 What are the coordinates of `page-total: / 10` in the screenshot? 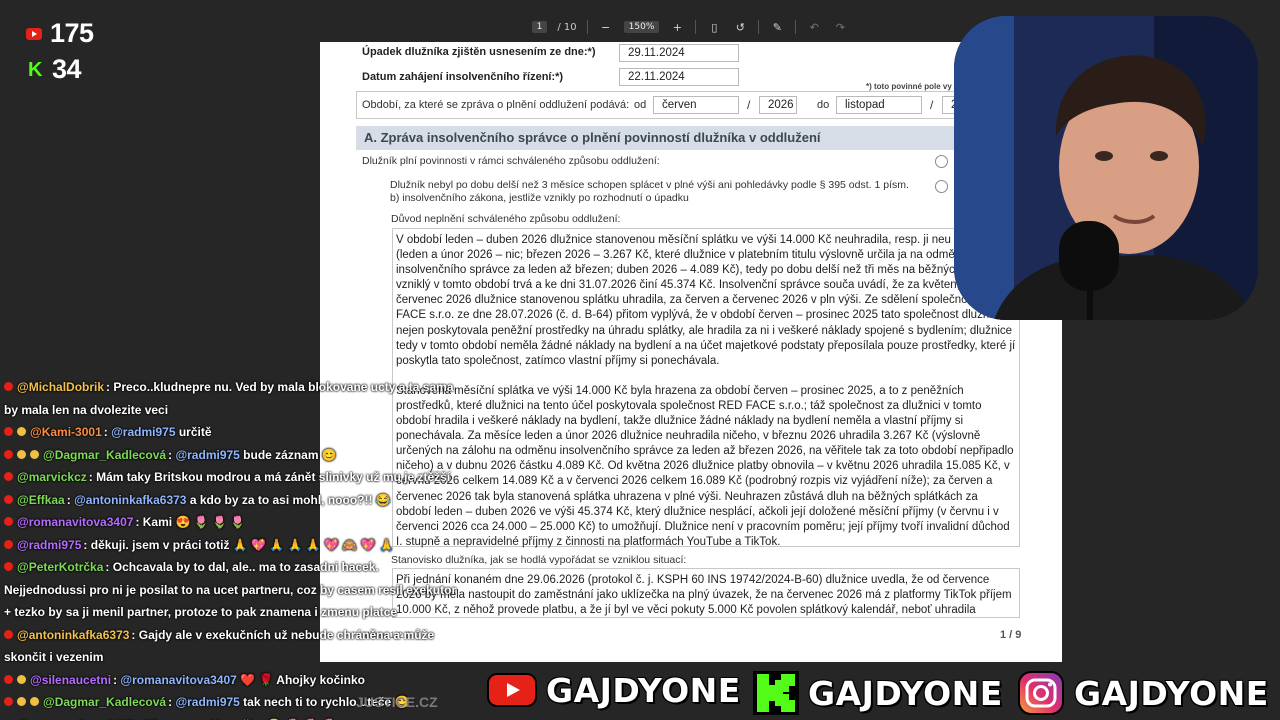 It's located at (567, 27).